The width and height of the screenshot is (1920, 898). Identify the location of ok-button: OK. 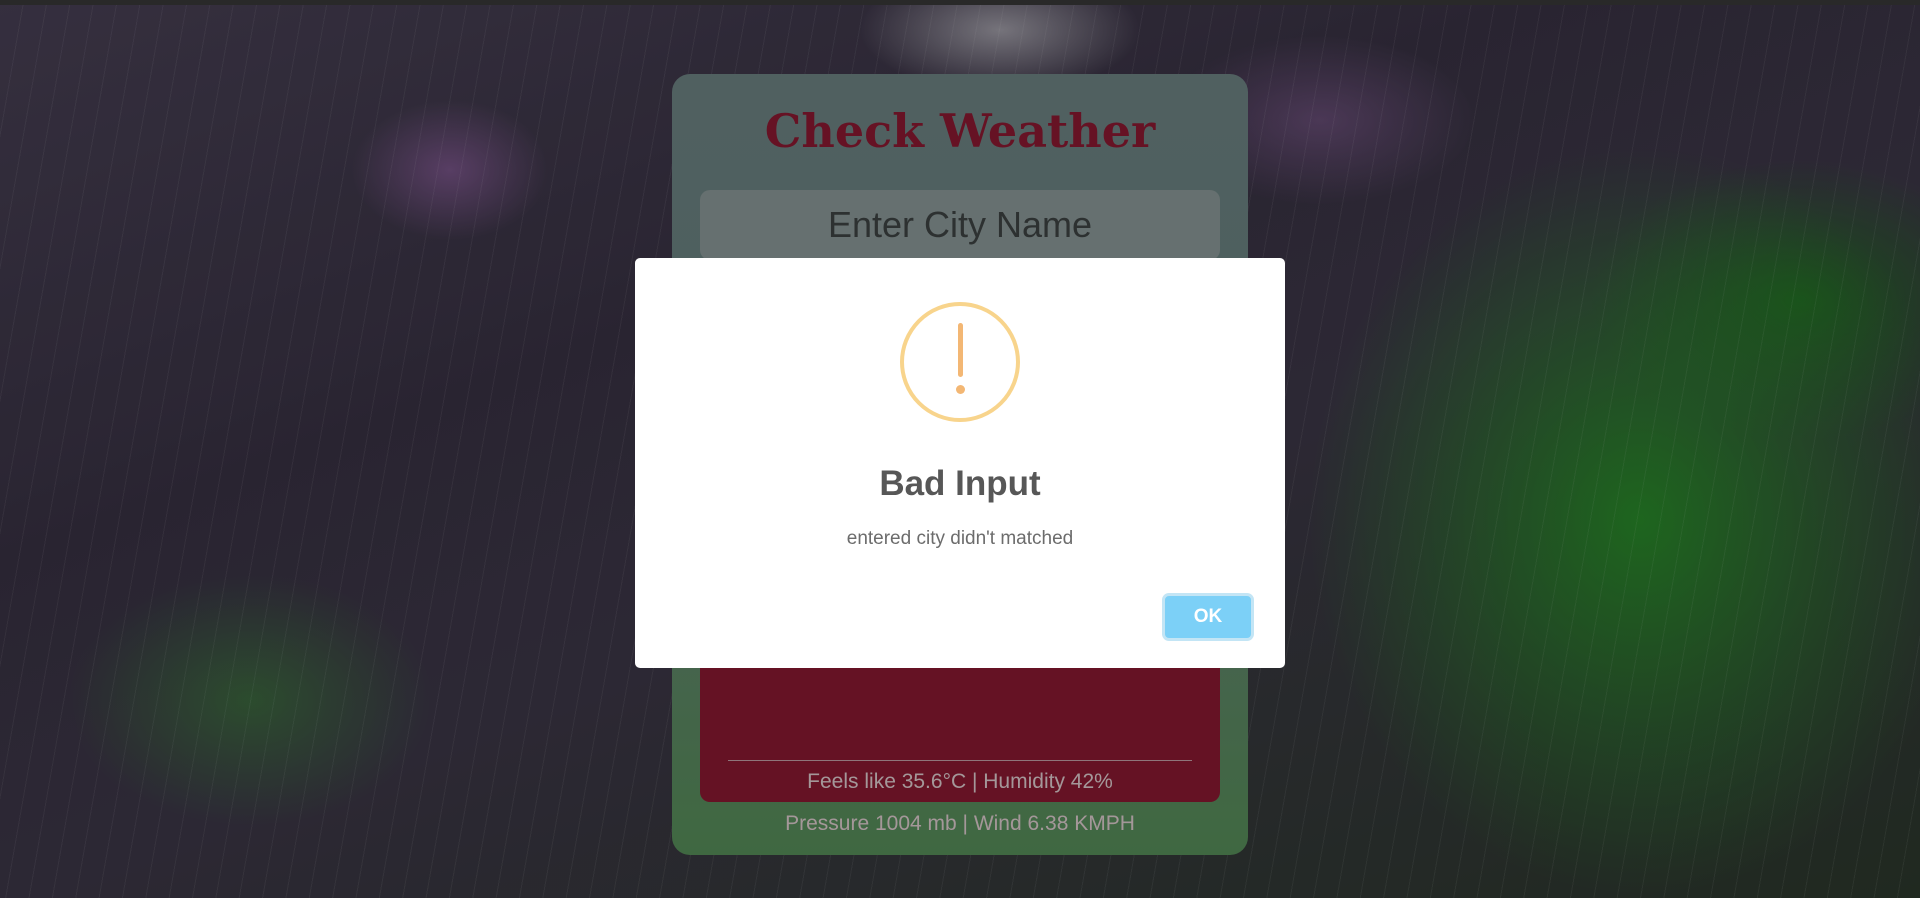
(1208, 617).